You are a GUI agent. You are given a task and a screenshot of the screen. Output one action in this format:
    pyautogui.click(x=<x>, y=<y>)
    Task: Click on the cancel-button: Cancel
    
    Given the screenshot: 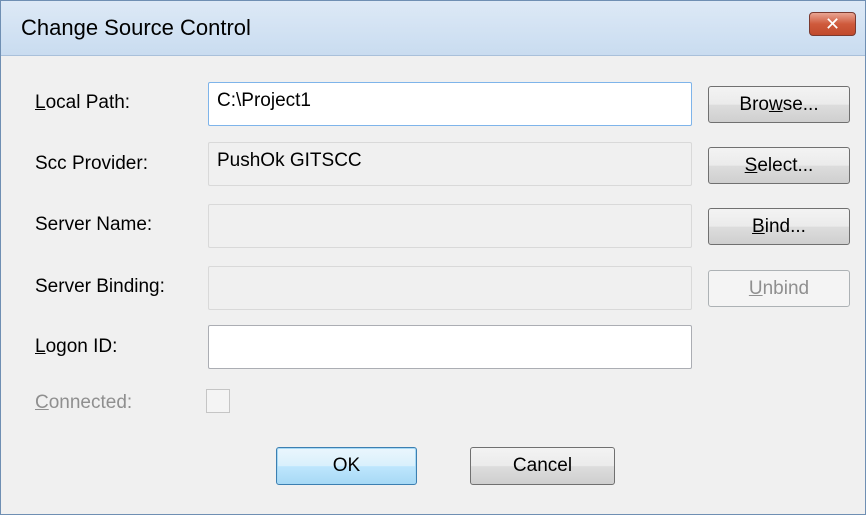 What is the action you would take?
    pyautogui.click(x=542, y=466)
    